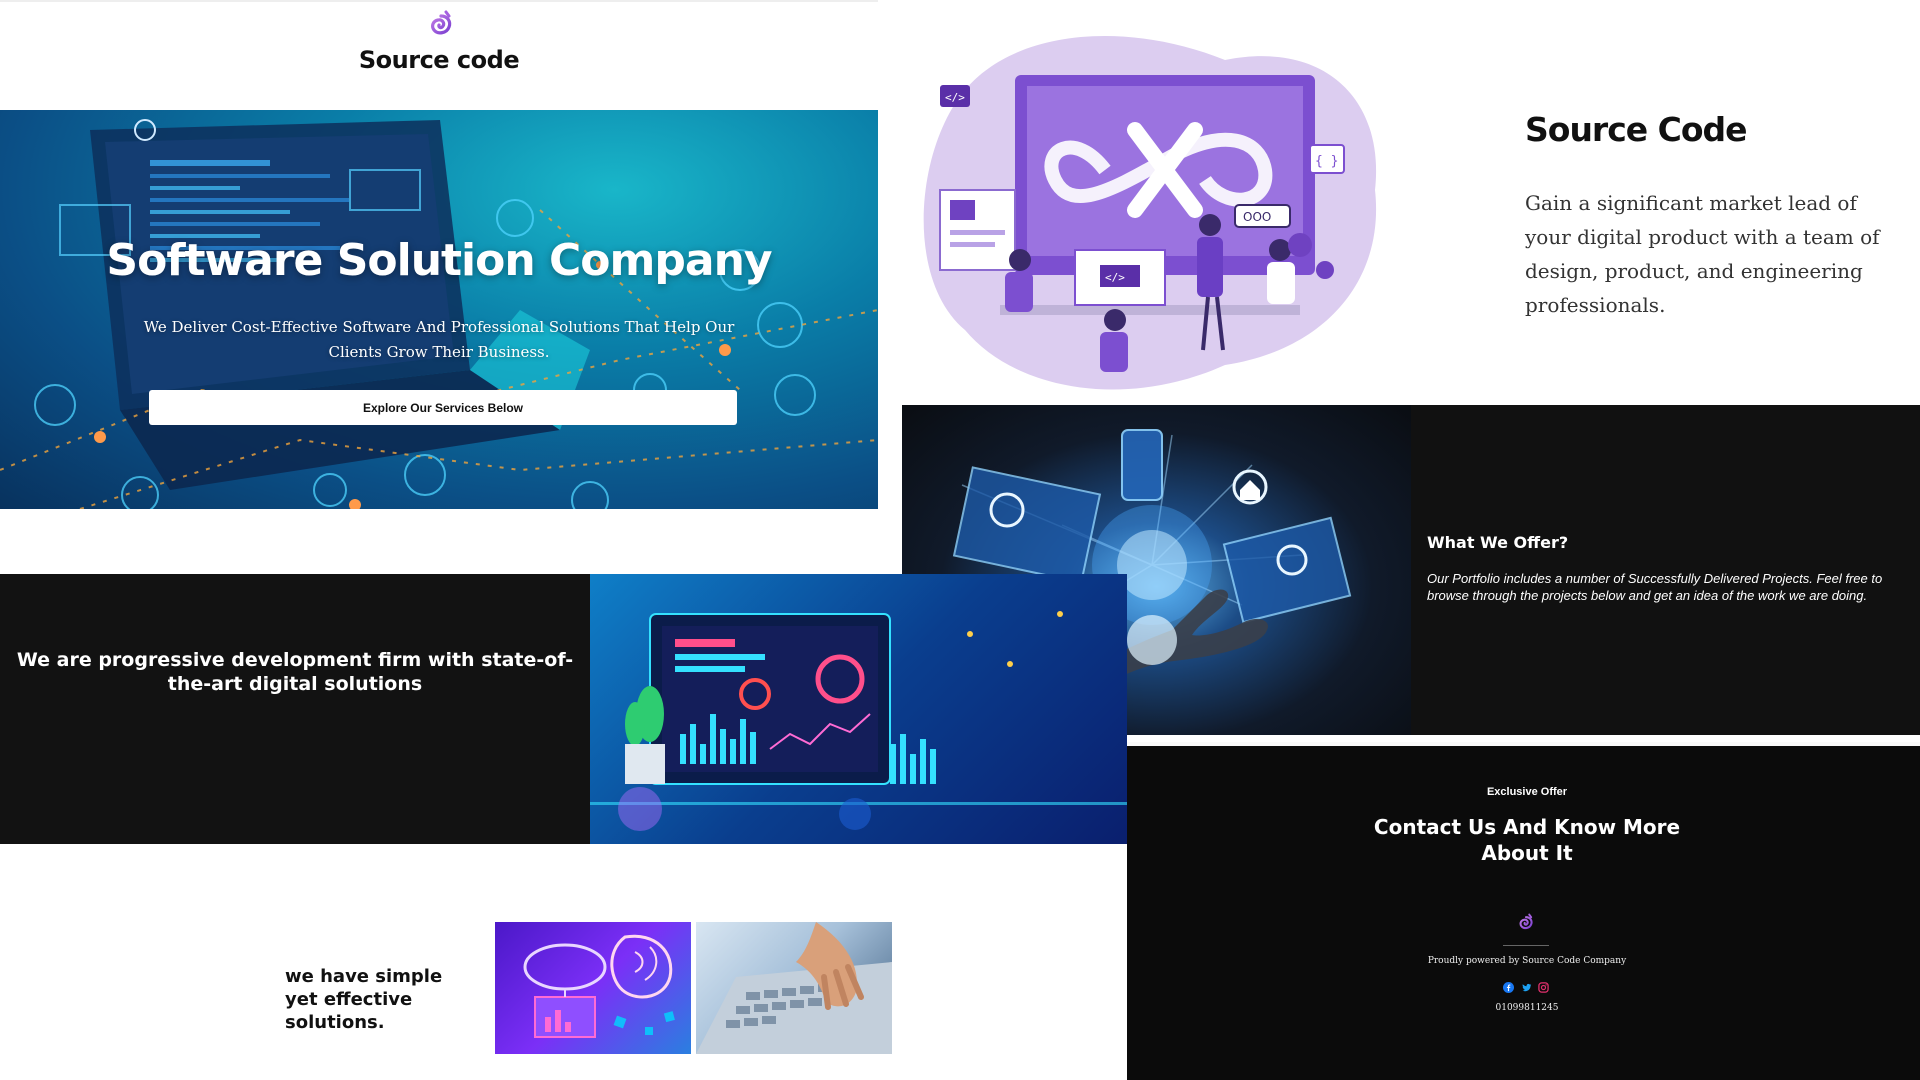  I want to click on cloud-brain-image, so click(593, 988).